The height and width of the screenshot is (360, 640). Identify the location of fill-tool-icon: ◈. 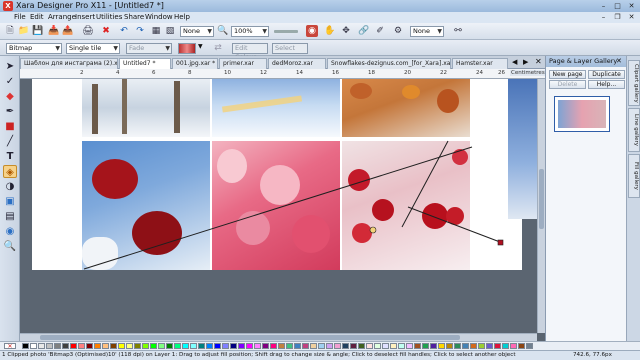
(10, 171).